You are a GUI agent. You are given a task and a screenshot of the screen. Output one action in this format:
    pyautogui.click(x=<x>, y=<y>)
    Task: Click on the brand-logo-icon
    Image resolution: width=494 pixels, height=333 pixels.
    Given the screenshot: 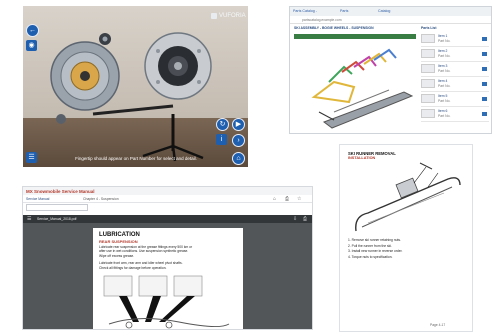 What is the action you would take?
    pyautogui.click(x=214, y=16)
    